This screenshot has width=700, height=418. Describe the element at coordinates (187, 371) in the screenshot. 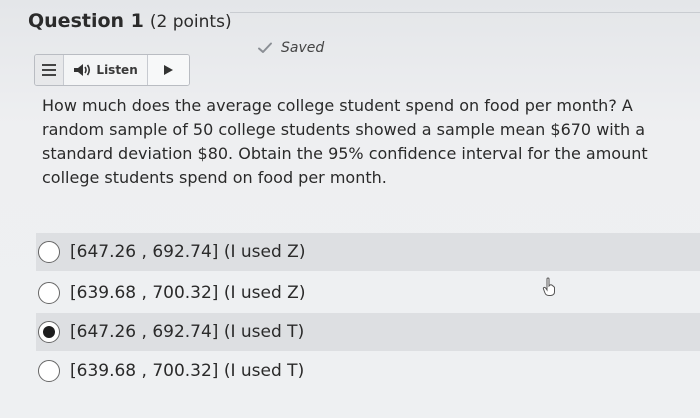

I see `answer-option-label: [639.68 , 700.32] (I used T)` at that location.